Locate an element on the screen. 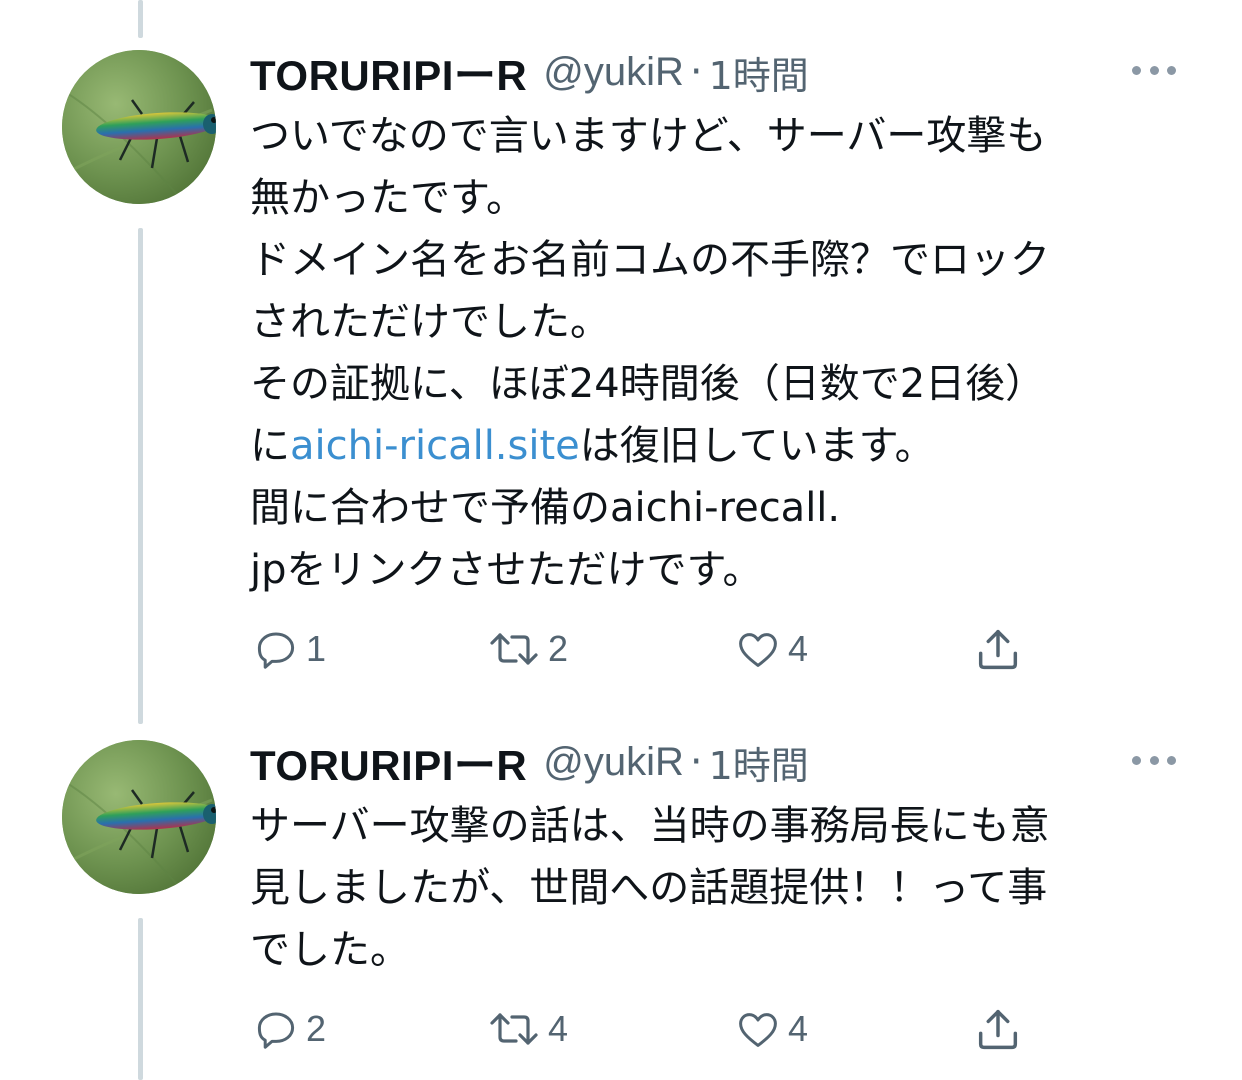 The image size is (1242, 1080). tweet-actions: 2 4 4 is located at coordinates (640, 1029).